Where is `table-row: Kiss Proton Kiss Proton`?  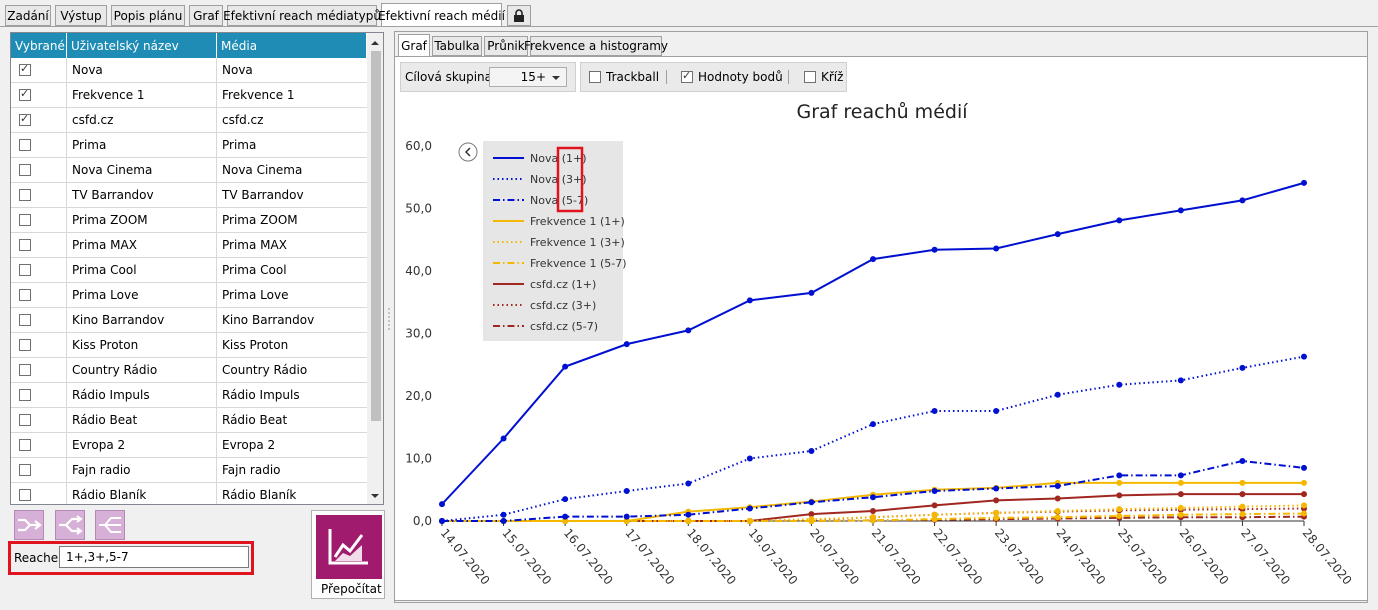 table-row: Kiss Proton Kiss Proton is located at coordinates (189, 345).